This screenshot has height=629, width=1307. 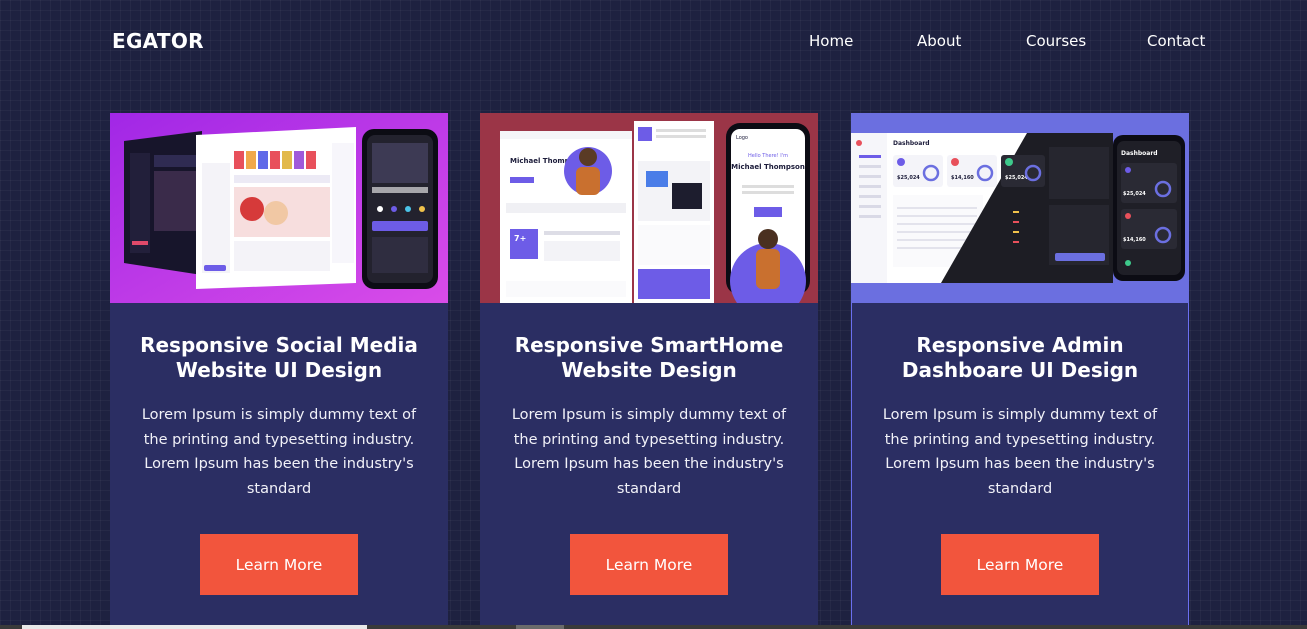 What do you see at coordinates (908, 178) in the screenshot?
I see `mockup-stat-1: $25,024` at bounding box center [908, 178].